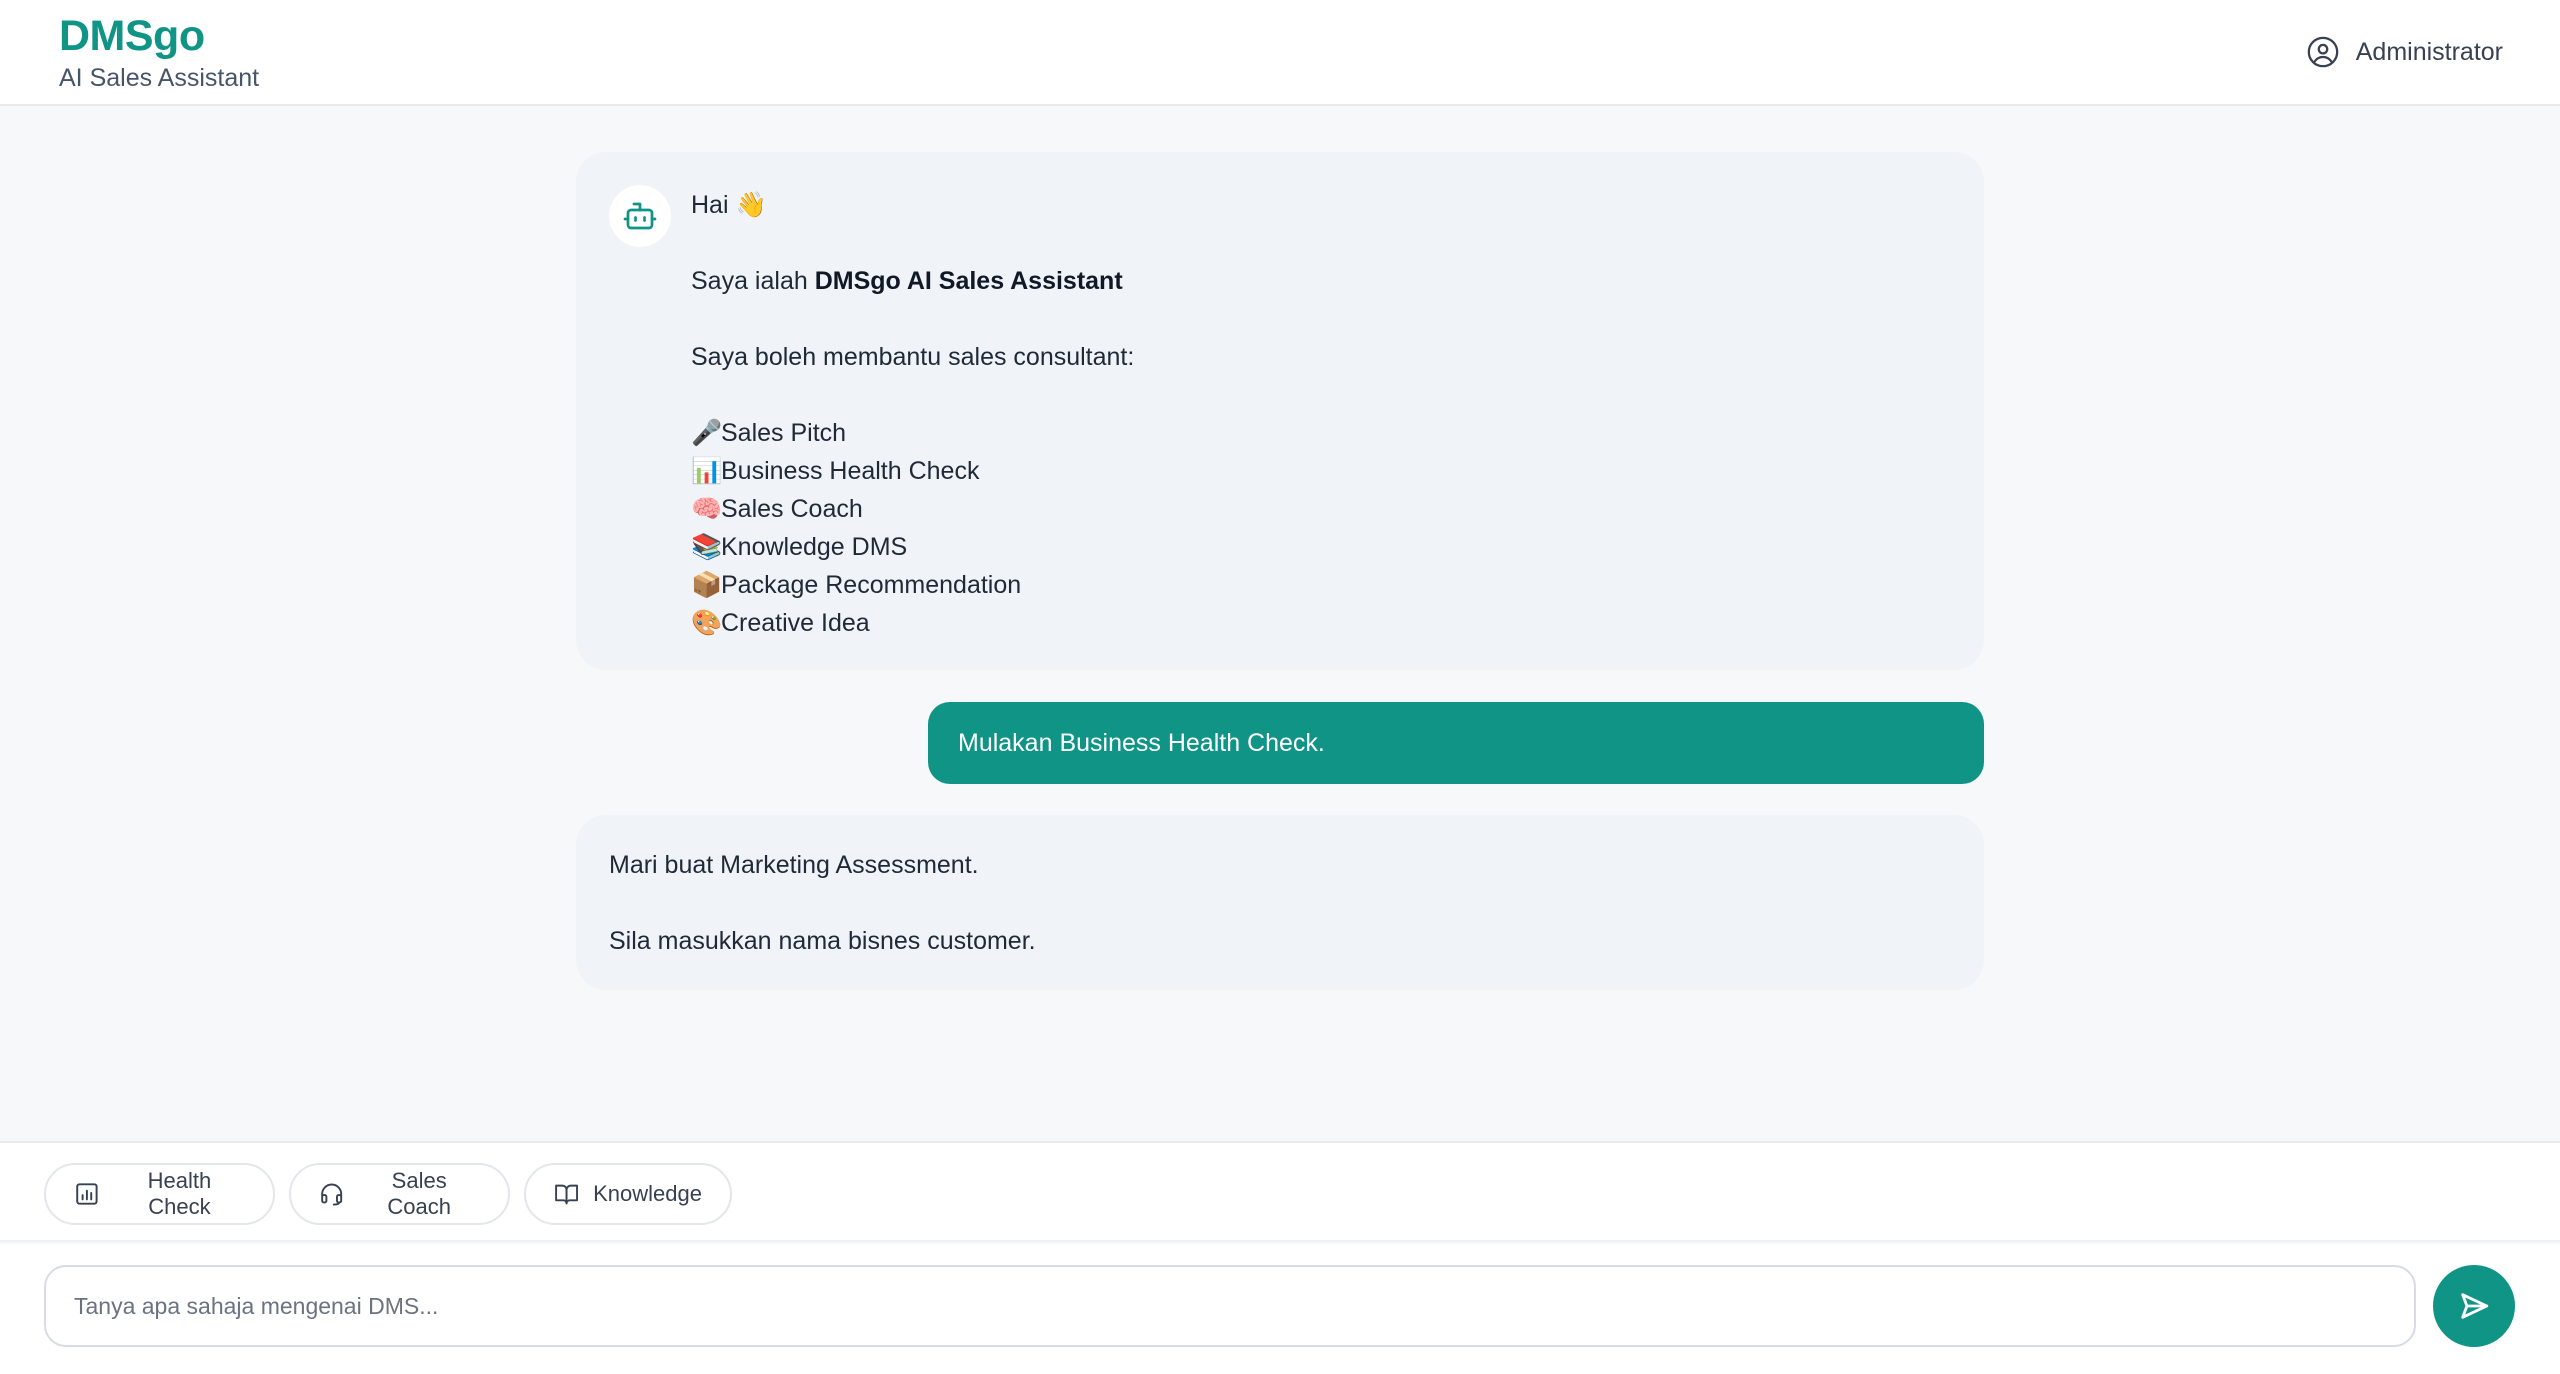 This screenshot has height=1374, width=2560. I want to click on reply-line: Sila masukkan nama bisnes customer., so click(822, 941).